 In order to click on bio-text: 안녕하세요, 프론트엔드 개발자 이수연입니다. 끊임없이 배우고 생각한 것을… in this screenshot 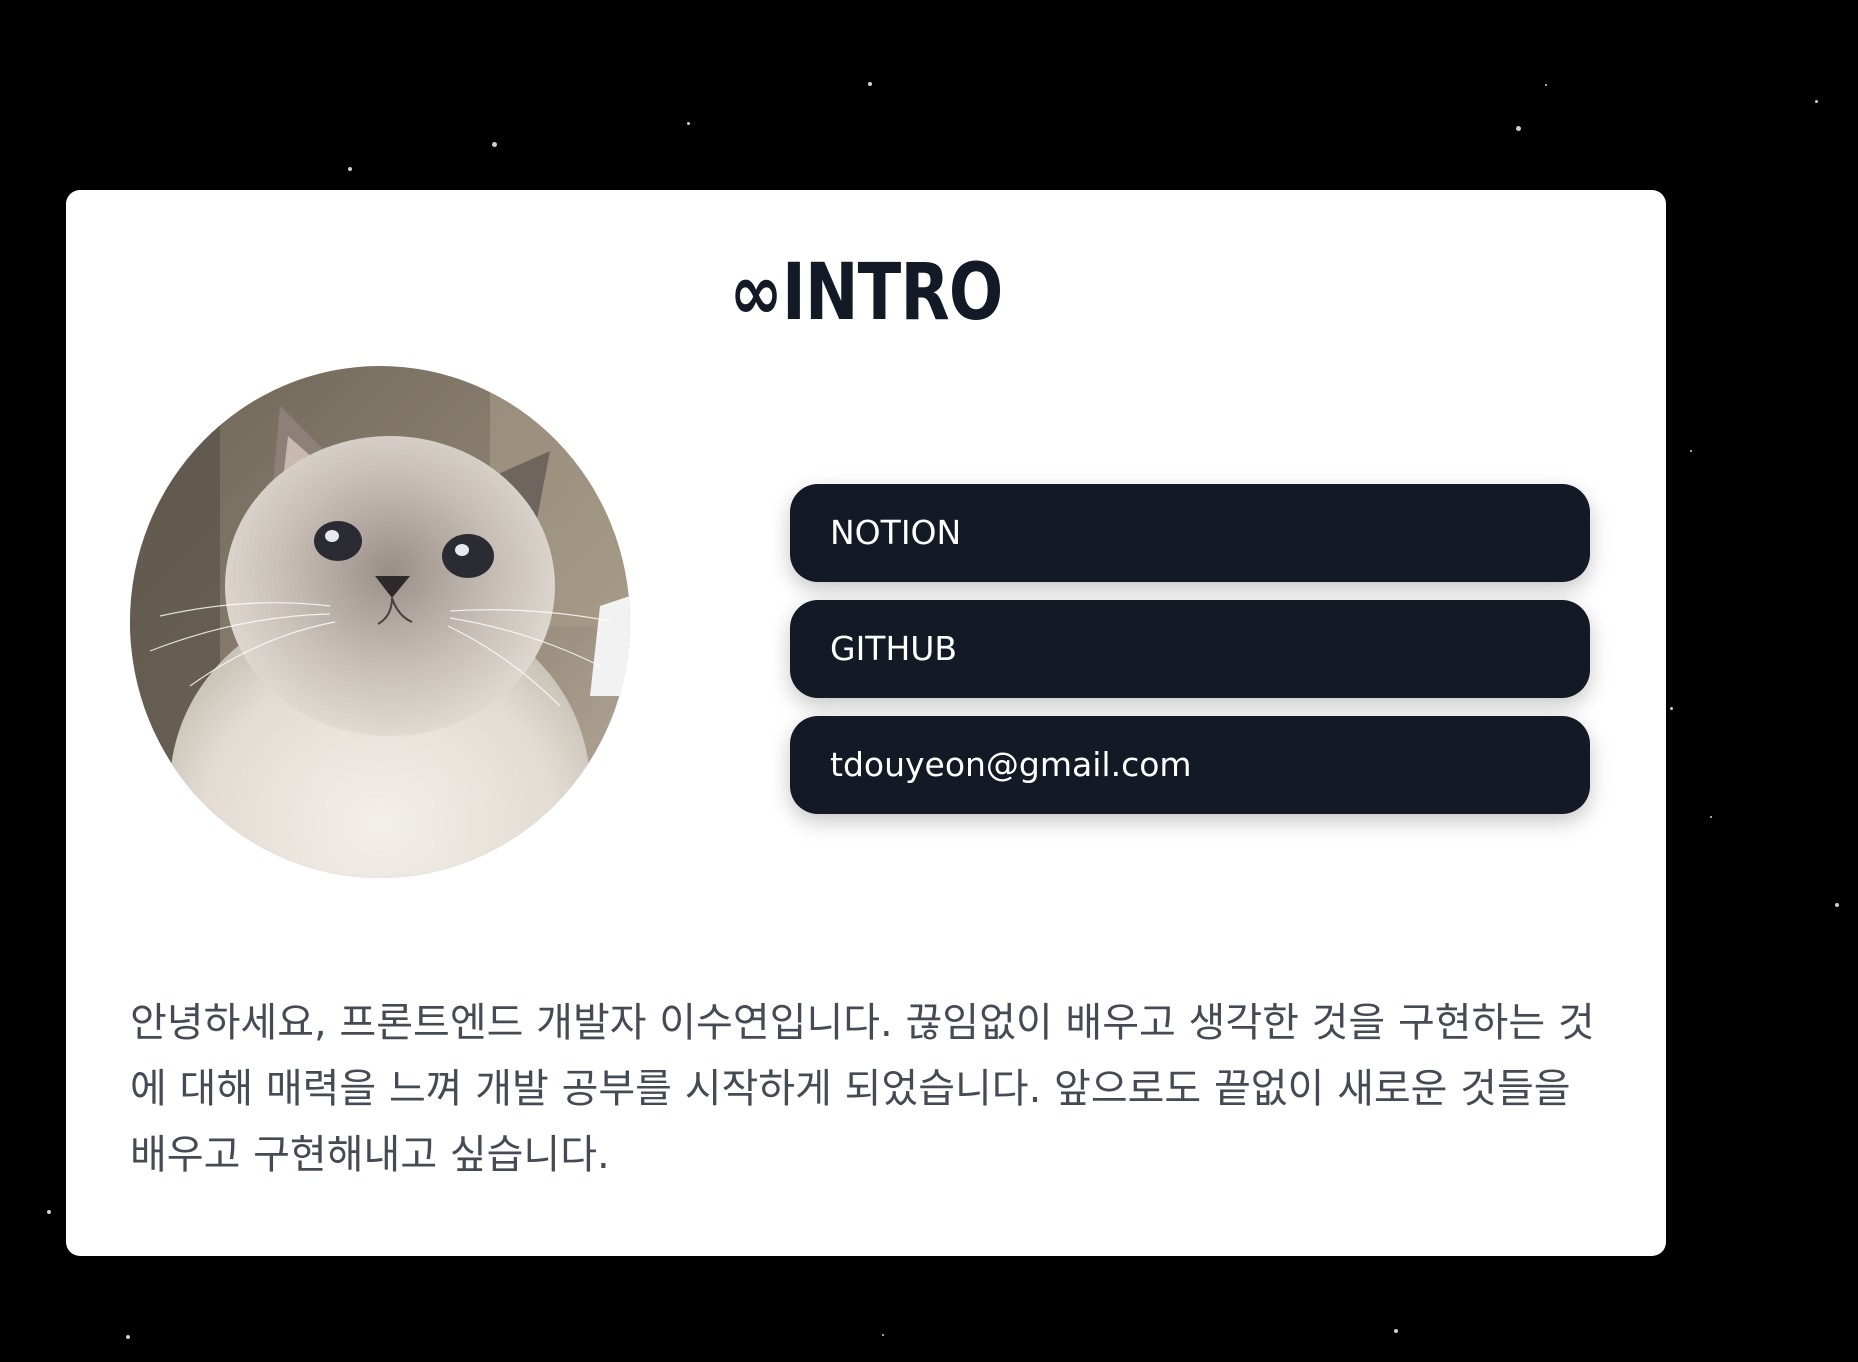, I will do `click(862, 1089)`.